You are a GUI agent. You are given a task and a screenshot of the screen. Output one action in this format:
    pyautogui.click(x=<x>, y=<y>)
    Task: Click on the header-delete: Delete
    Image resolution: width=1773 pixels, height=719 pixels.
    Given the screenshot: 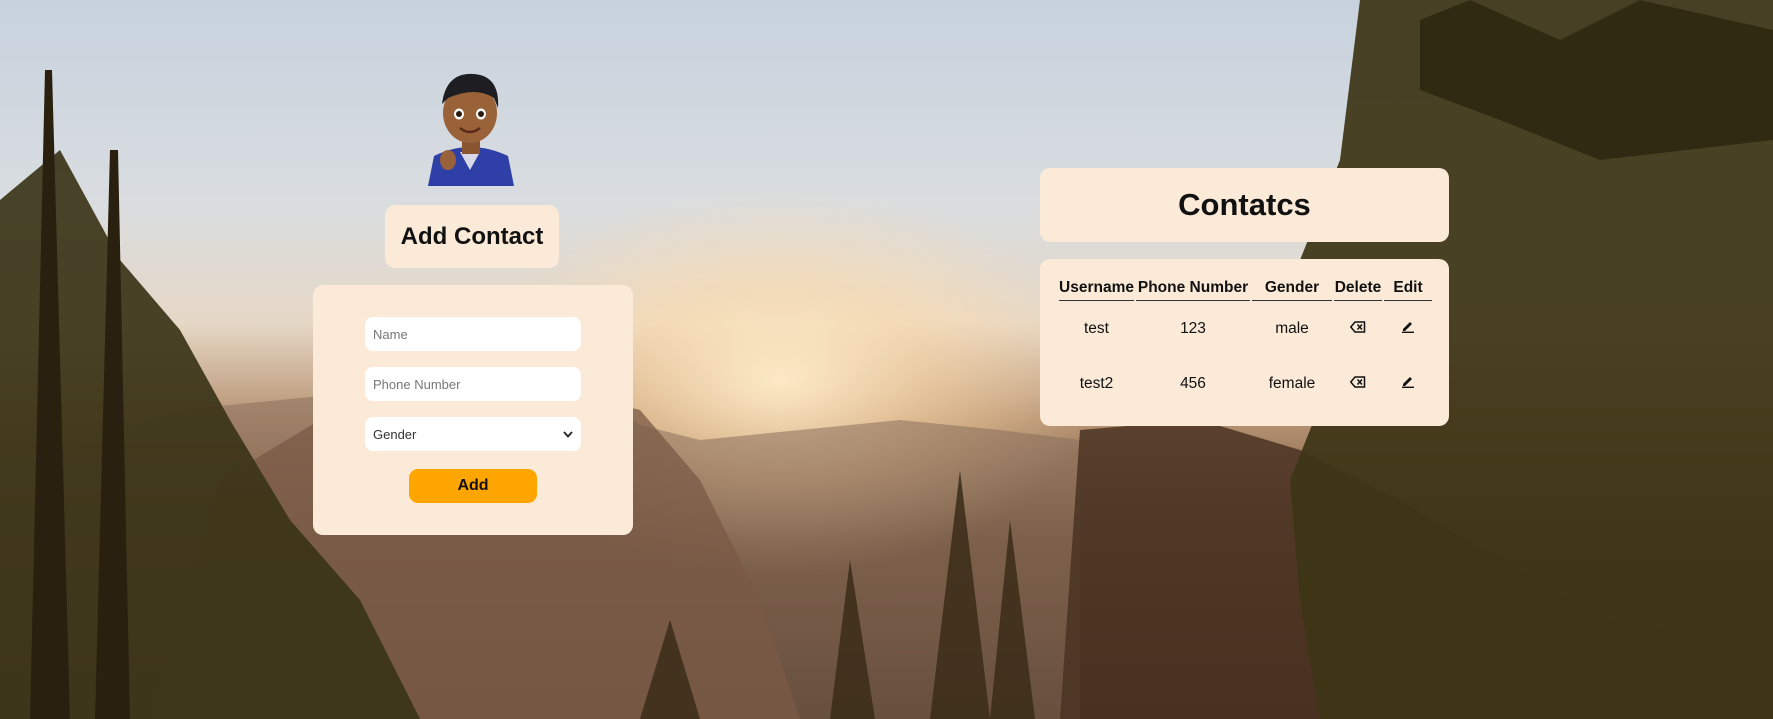 What is the action you would take?
    pyautogui.click(x=1358, y=289)
    